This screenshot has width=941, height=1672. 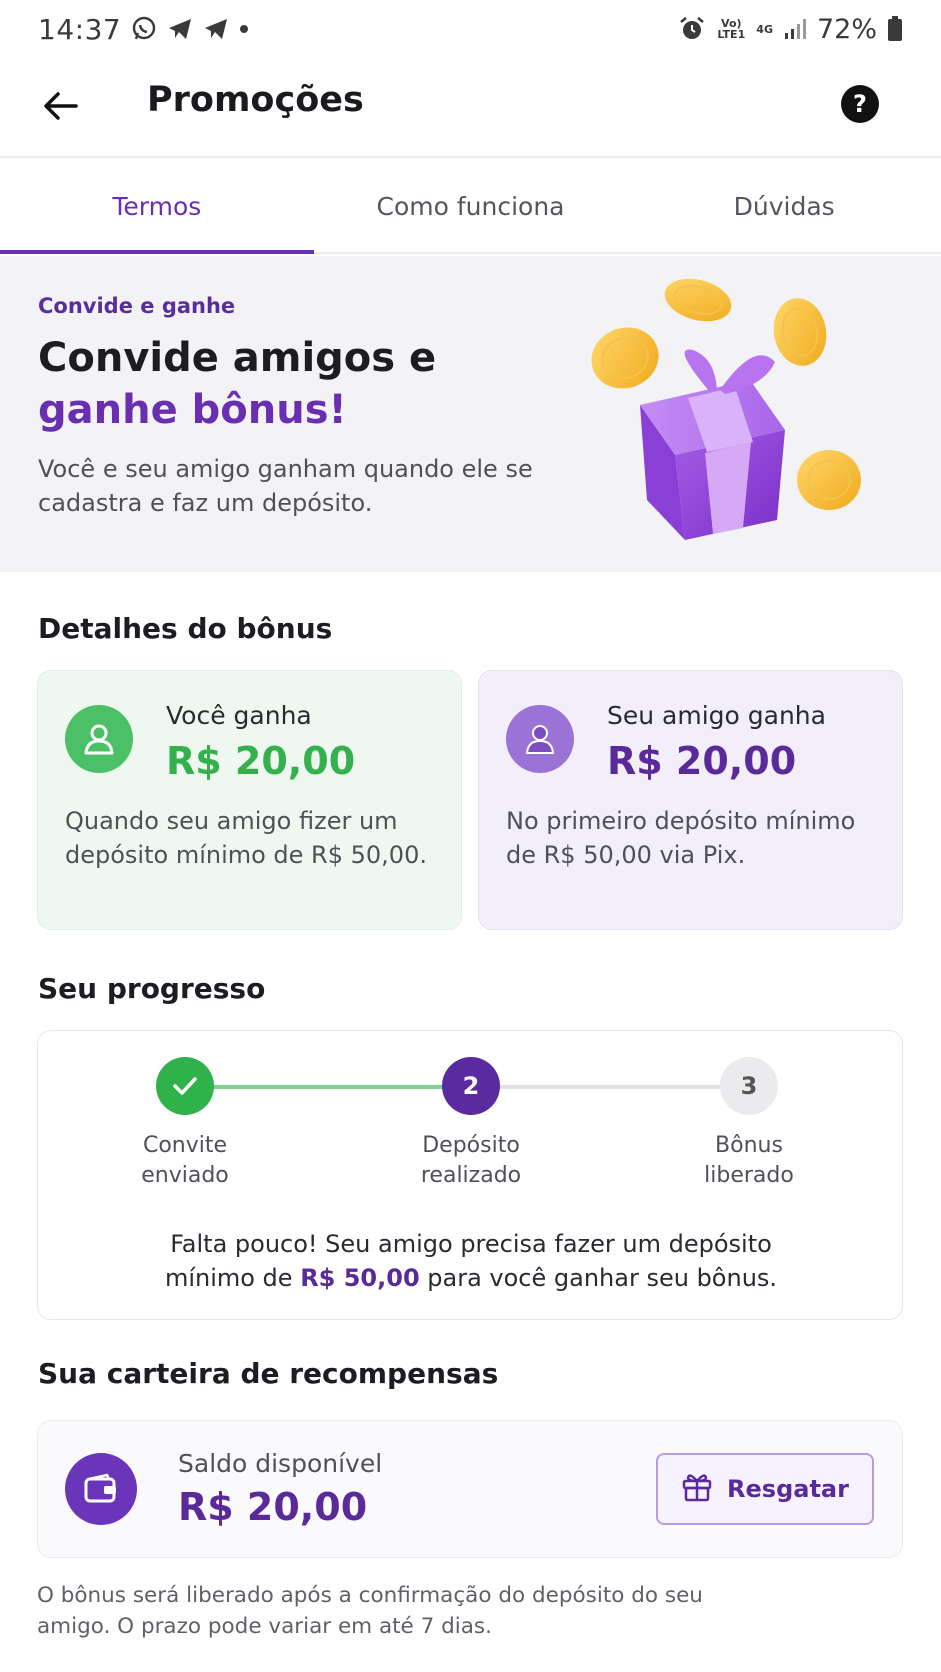 I want to click on network-type: 4G, so click(x=764, y=29).